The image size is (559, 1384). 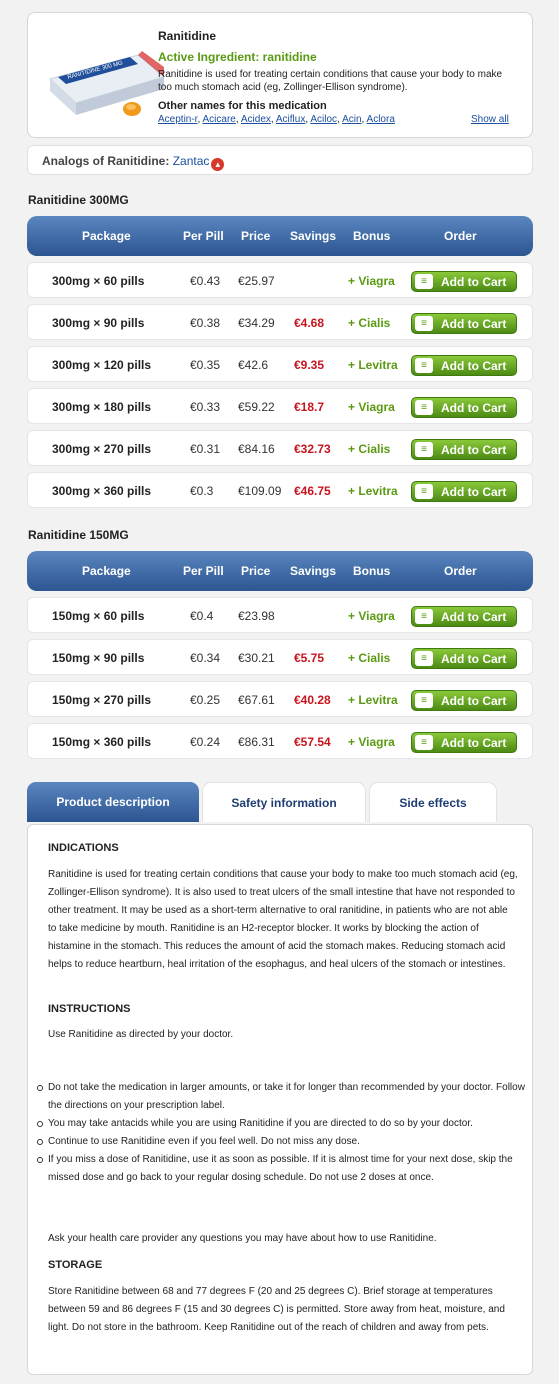 What do you see at coordinates (256, 281) in the screenshot?
I see `price-cell: €25.97` at bounding box center [256, 281].